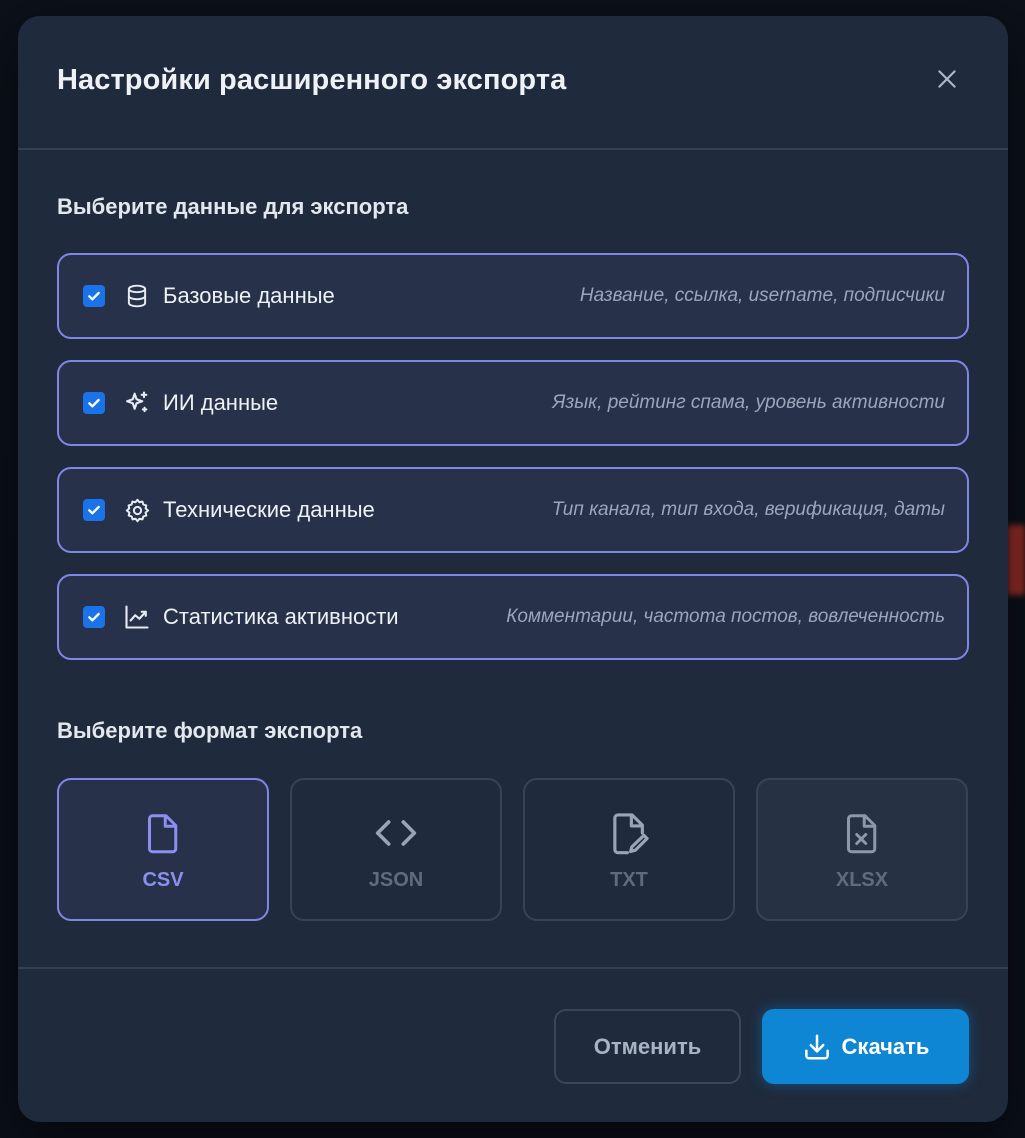 The image size is (1025, 1138). Describe the element at coordinates (748, 509) in the screenshot. I see `option-description: Тип канала, тип входа, верификация, даты` at that location.